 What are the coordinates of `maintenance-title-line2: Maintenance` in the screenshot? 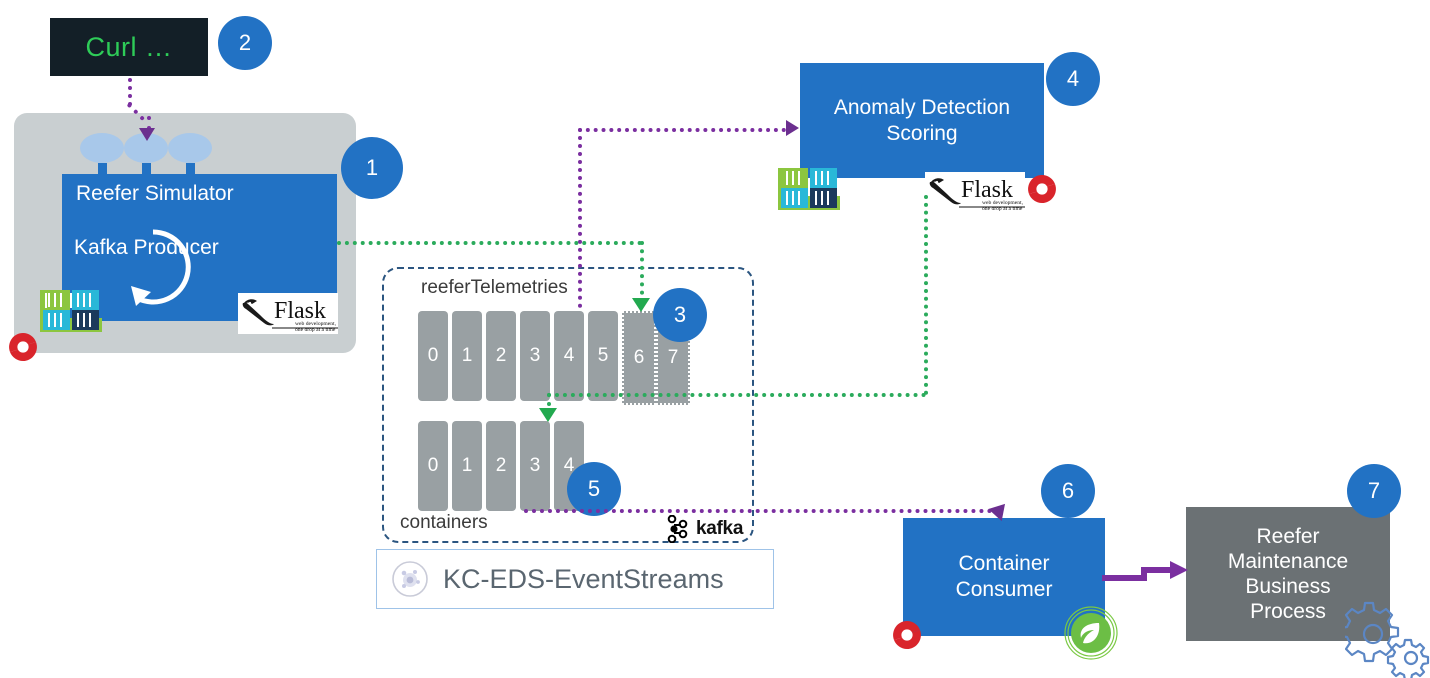 It's located at (1288, 561).